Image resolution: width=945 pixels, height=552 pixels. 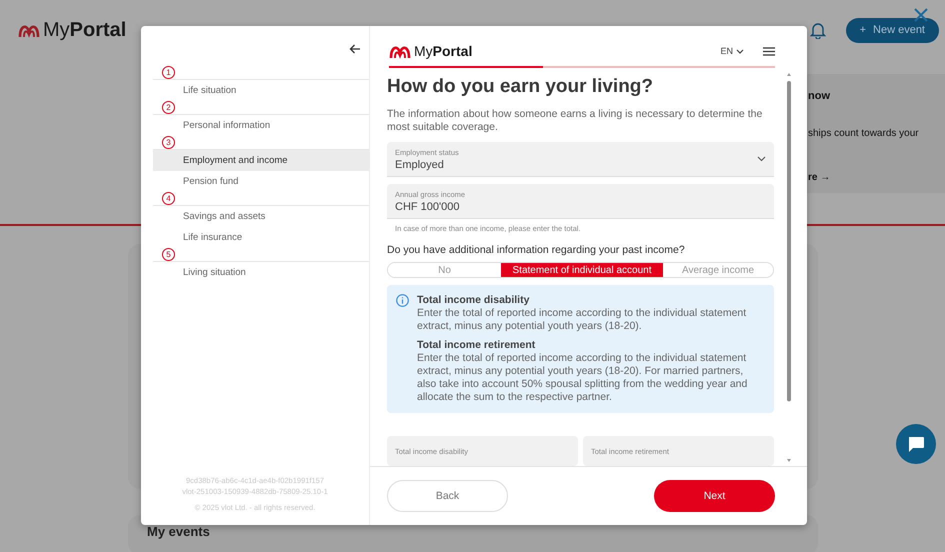 I want to click on step-number: 3, so click(x=168, y=142).